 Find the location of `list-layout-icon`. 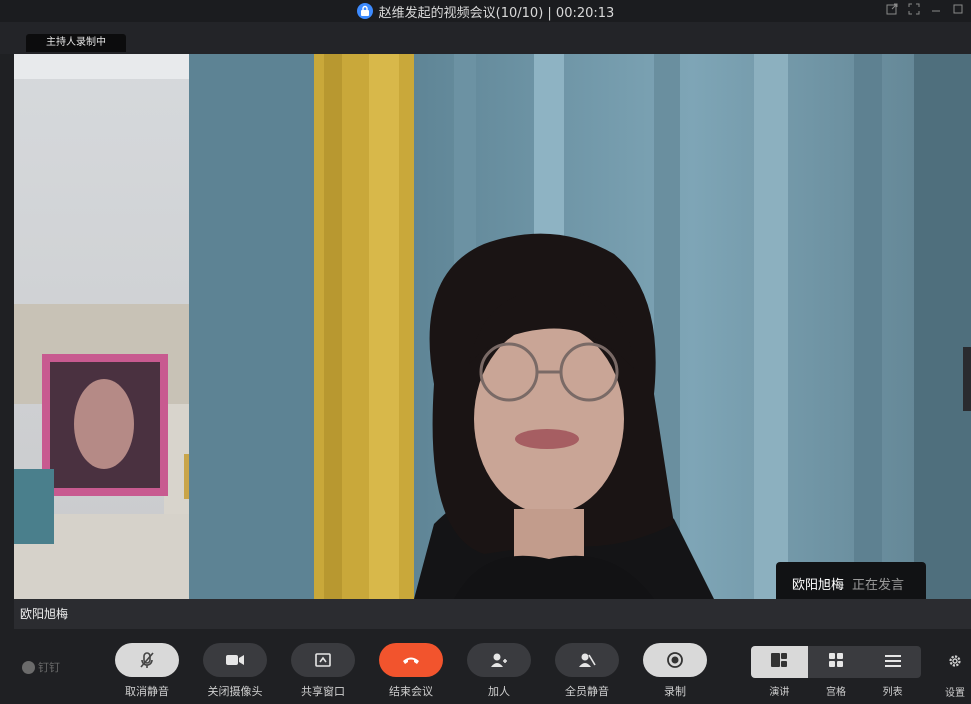

list-layout-icon is located at coordinates (893, 662).